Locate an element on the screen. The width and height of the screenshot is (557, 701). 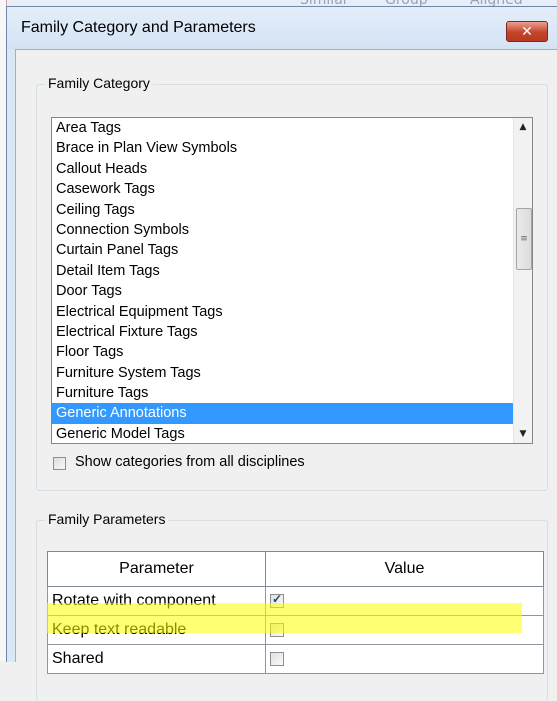
scroll-thumb: ≡ is located at coordinates (524, 239).